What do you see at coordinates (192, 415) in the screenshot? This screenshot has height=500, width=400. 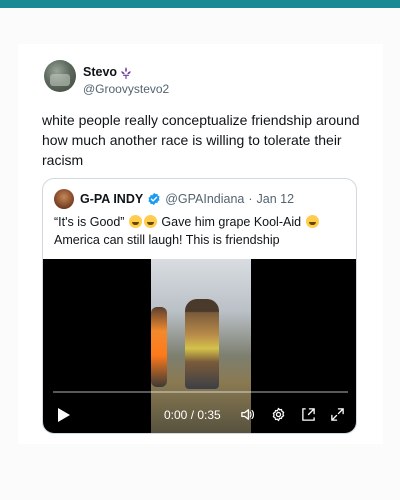 I see `video-time: 0:00 / 0:35` at bounding box center [192, 415].